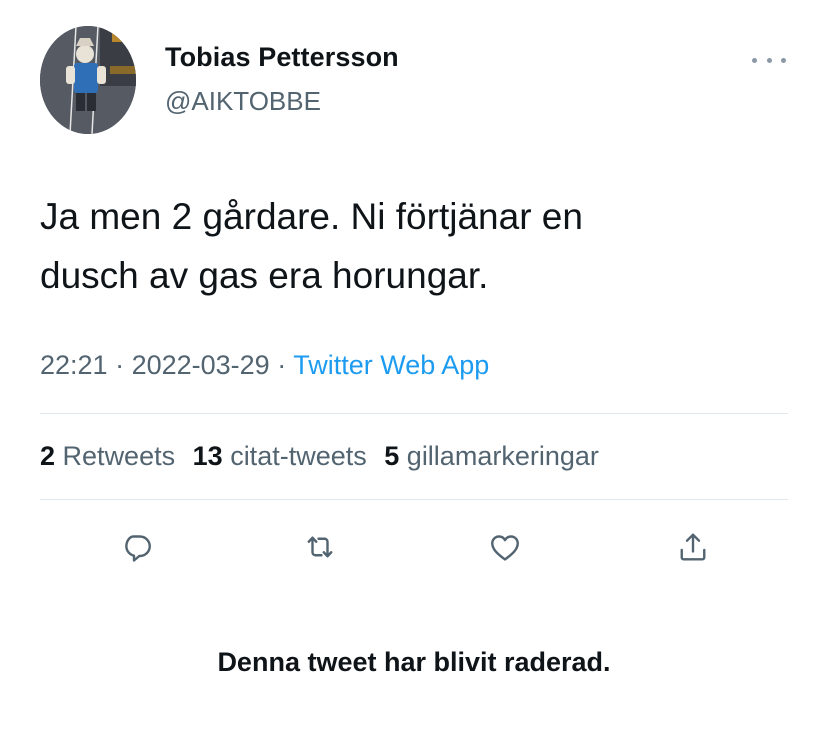  Describe the element at coordinates (282, 57) in the screenshot. I see `author-name: Tobias Pettersson` at that location.